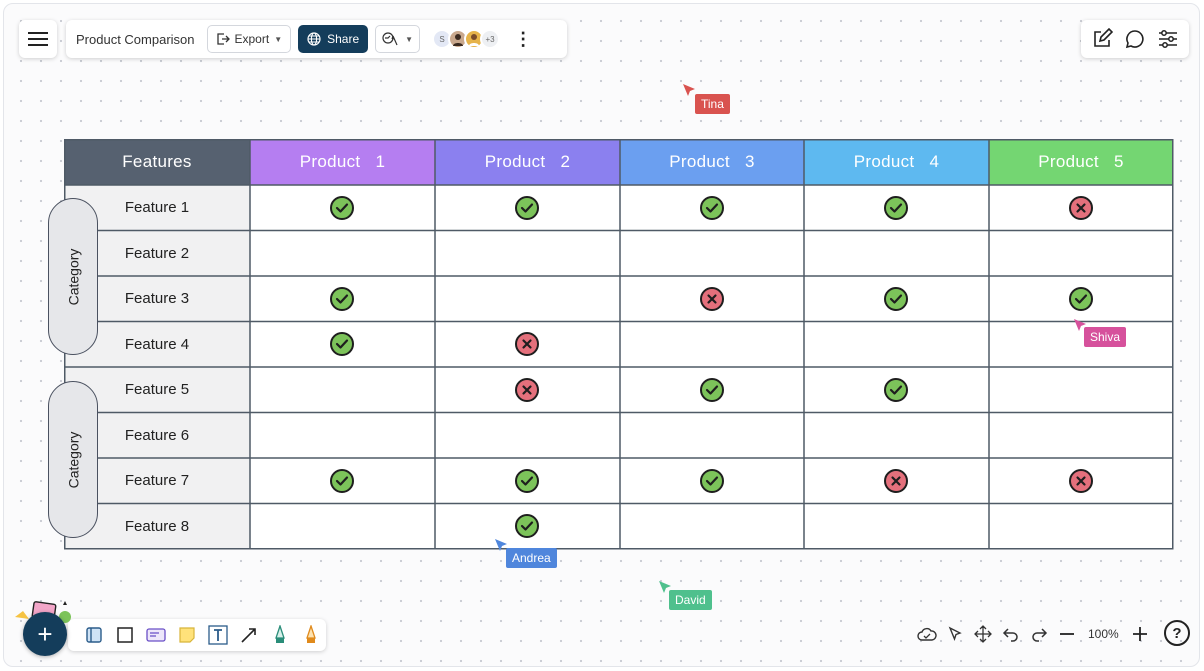  What do you see at coordinates (252, 39) in the screenshot?
I see `export-label: Export` at bounding box center [252, 39].